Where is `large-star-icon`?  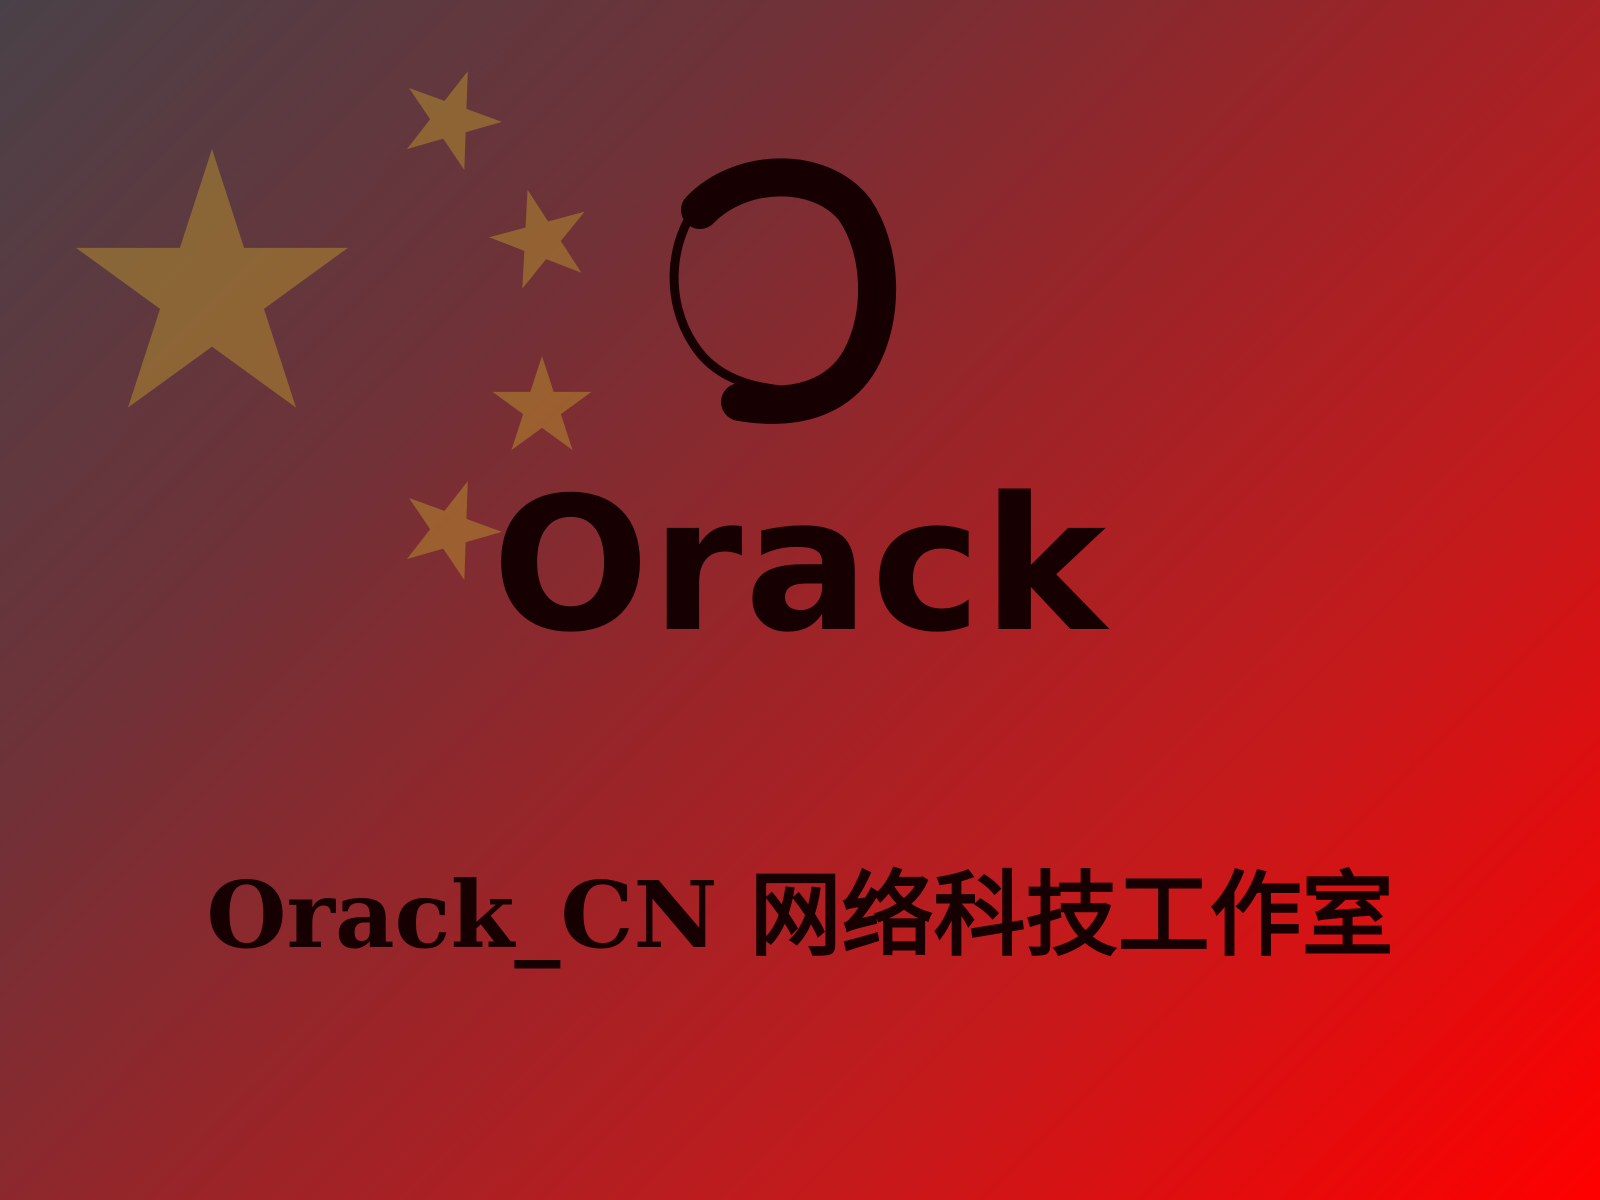
large-star-icon is located at coordinates (212, 278).